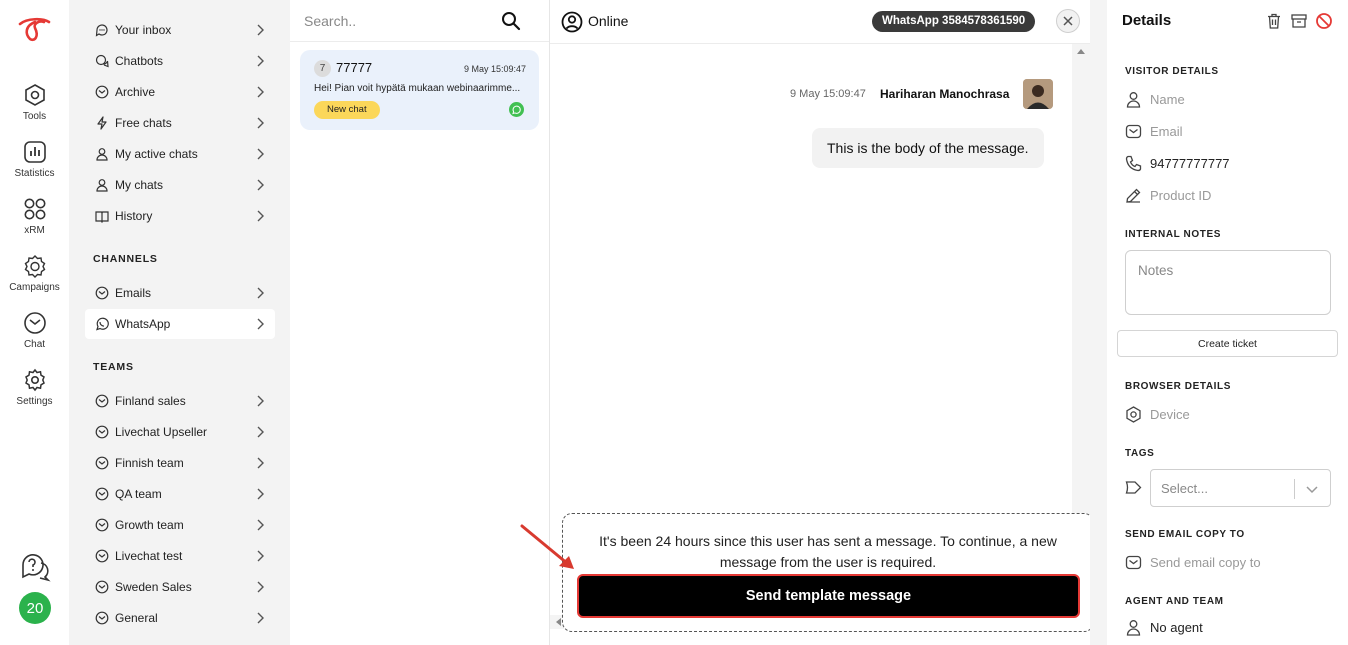 The height and width of the screenshot is (645, 1348). What do you see at coordinates (1230, 195) in the screenshot?
I see `visitor-product-id-field: Product ID` at bounding box center [1230, 195].